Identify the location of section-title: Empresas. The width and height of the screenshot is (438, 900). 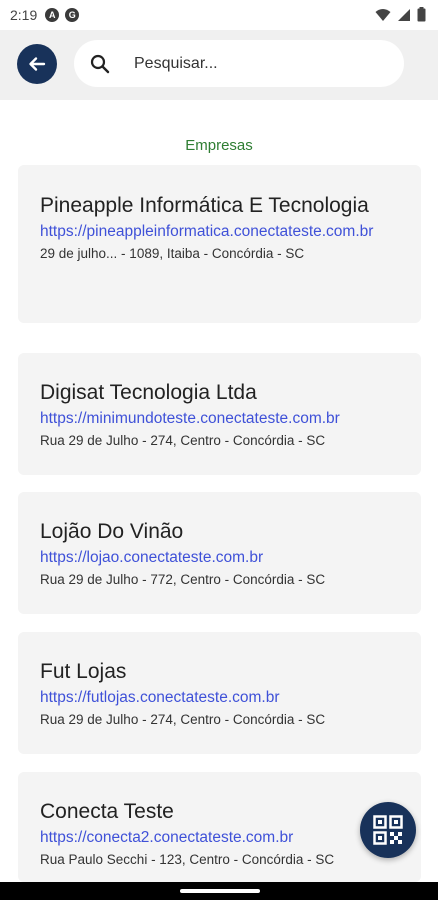
(219, 145).